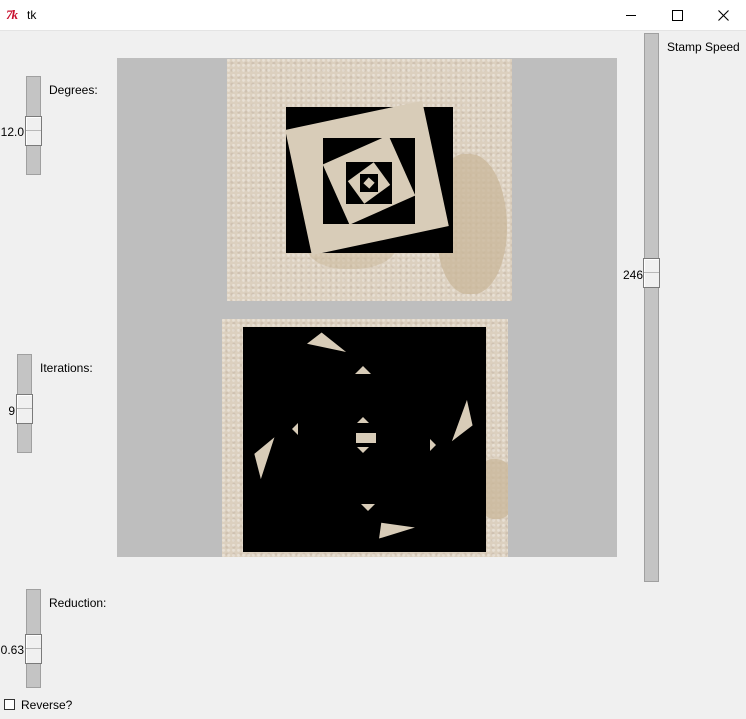 The height and width of the screenshot is (719, 746). What do you see at coordinates (373, 15) in the screenshot?
I see `title-bar: 7k tk` at bounding box center [373, 15].